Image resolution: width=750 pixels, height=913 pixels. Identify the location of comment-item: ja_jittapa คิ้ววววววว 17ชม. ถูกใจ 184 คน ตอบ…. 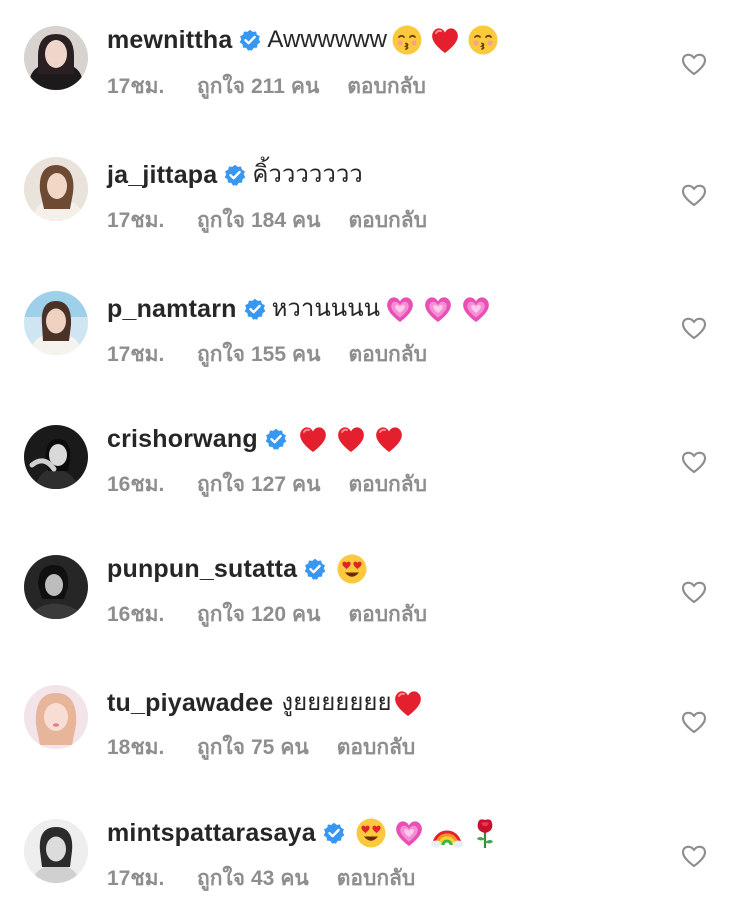
(375, 186).